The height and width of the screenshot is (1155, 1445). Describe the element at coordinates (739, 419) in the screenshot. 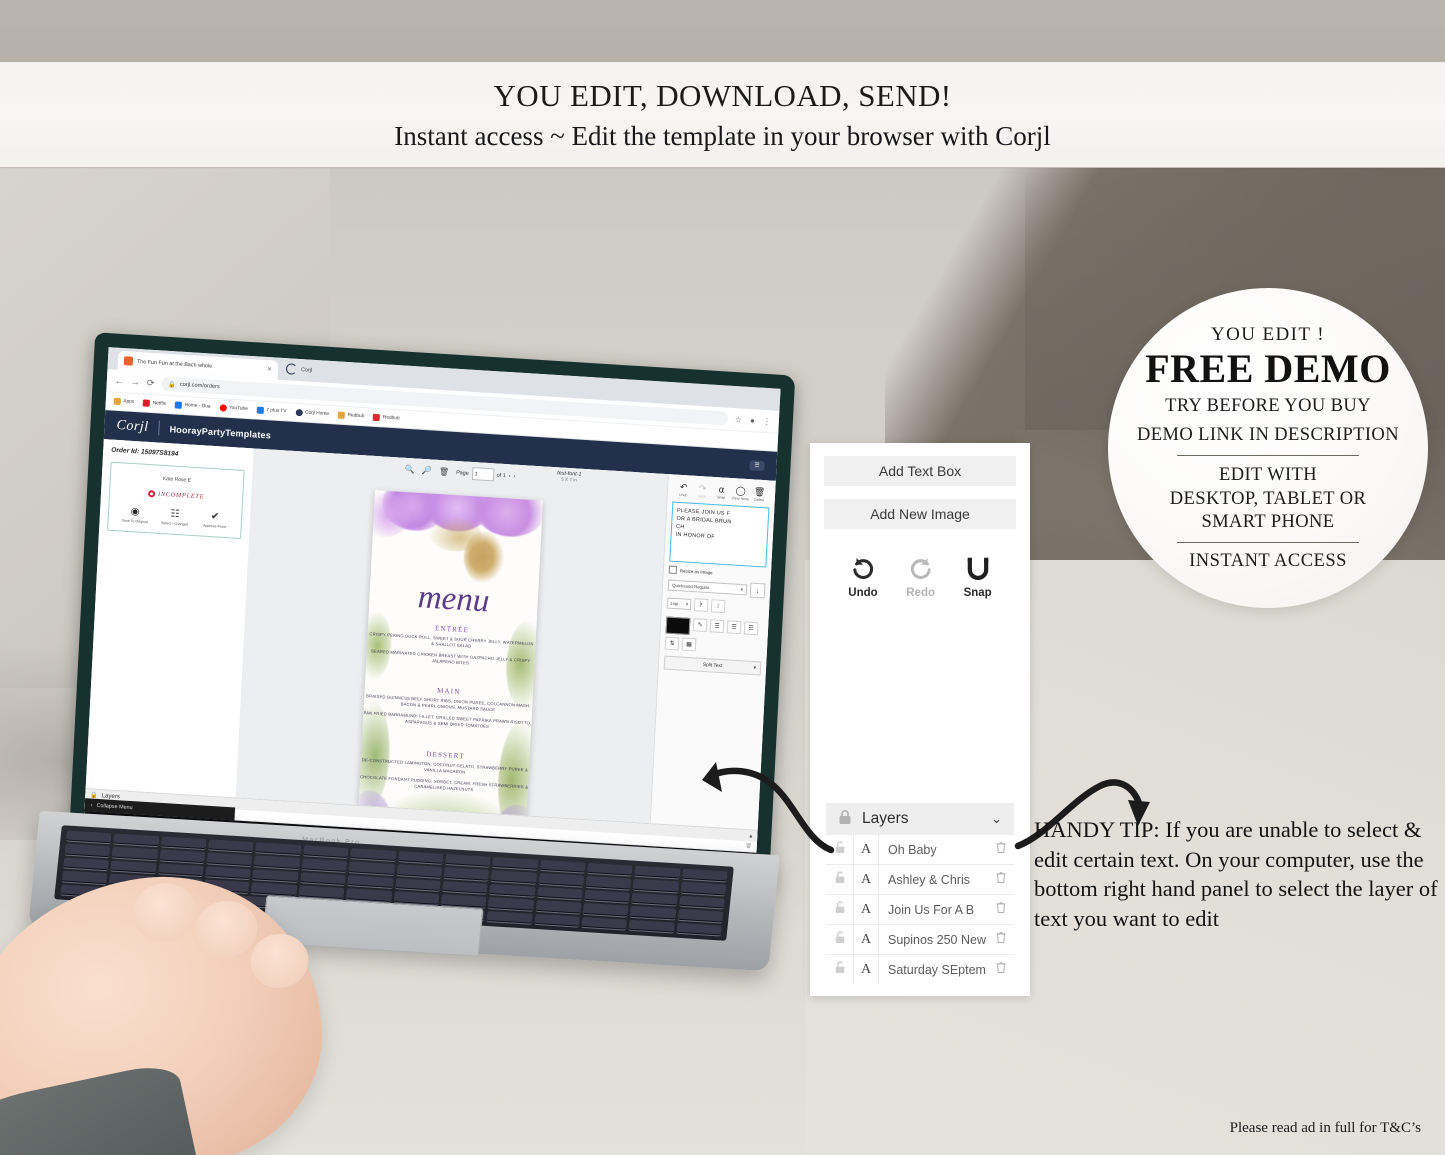

I see `bookmark-star-icon: ☆` at that location.